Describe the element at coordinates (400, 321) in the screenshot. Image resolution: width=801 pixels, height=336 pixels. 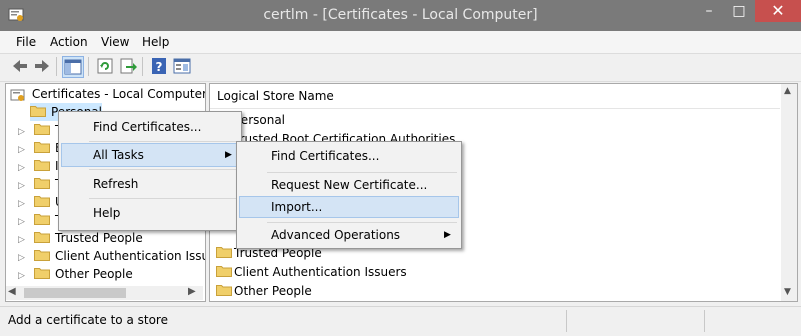
I see `status-bar: Add a certificate to a store` at that location.